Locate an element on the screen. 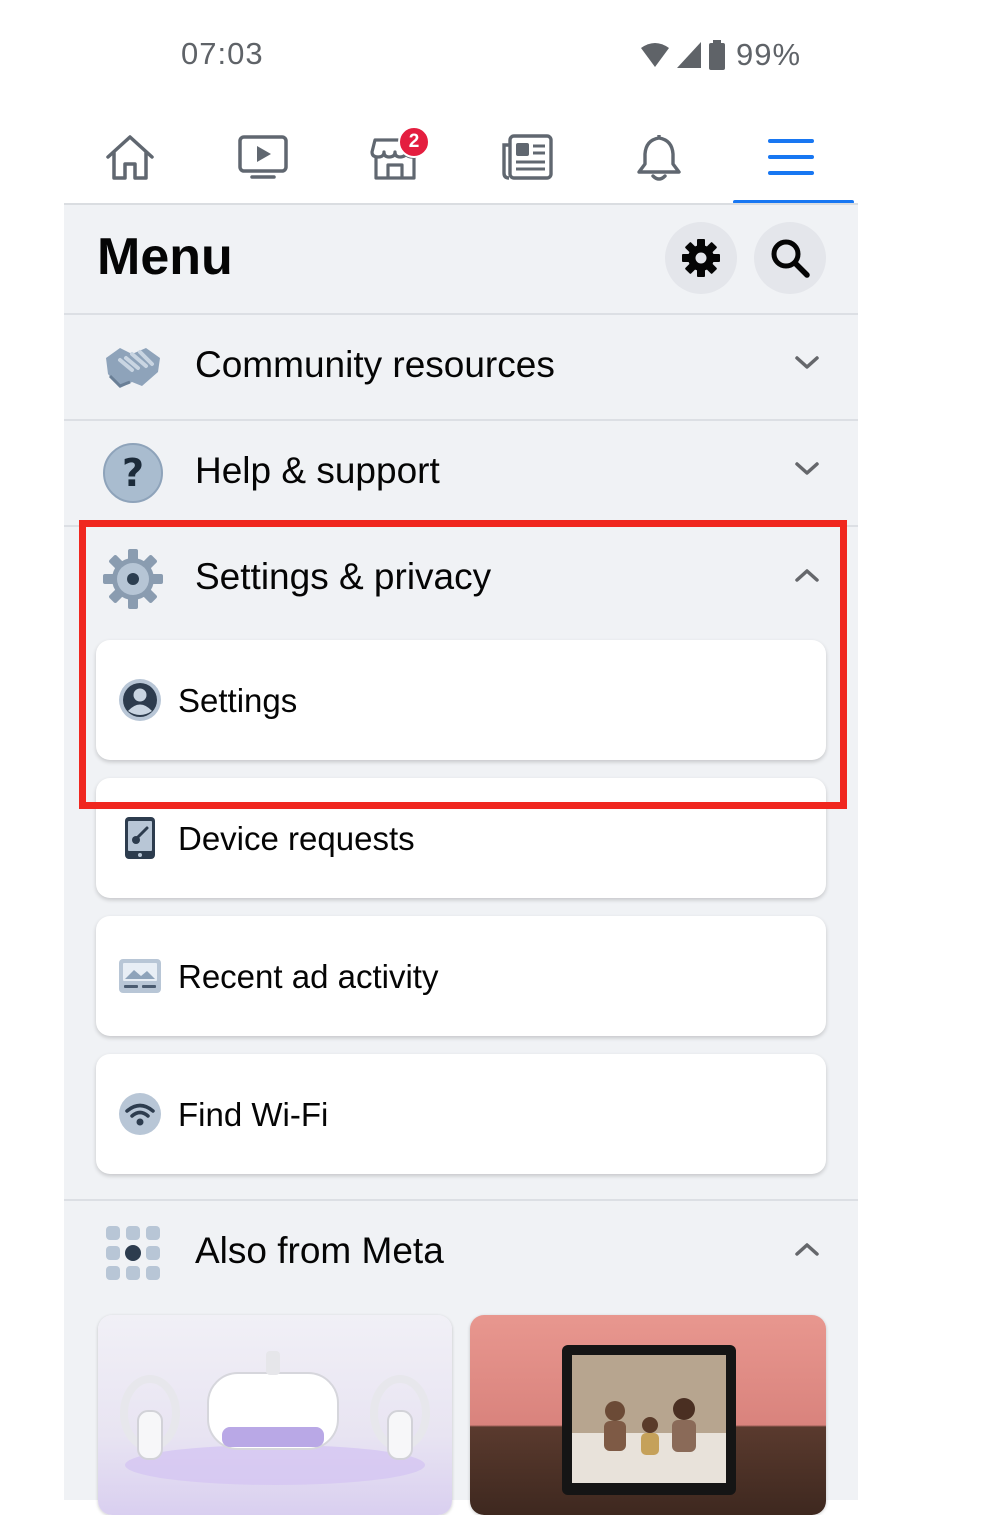 Image resolution: width=1000 pixels, height=1515 pixels. bell-icon is located at coordinates (659, 157).